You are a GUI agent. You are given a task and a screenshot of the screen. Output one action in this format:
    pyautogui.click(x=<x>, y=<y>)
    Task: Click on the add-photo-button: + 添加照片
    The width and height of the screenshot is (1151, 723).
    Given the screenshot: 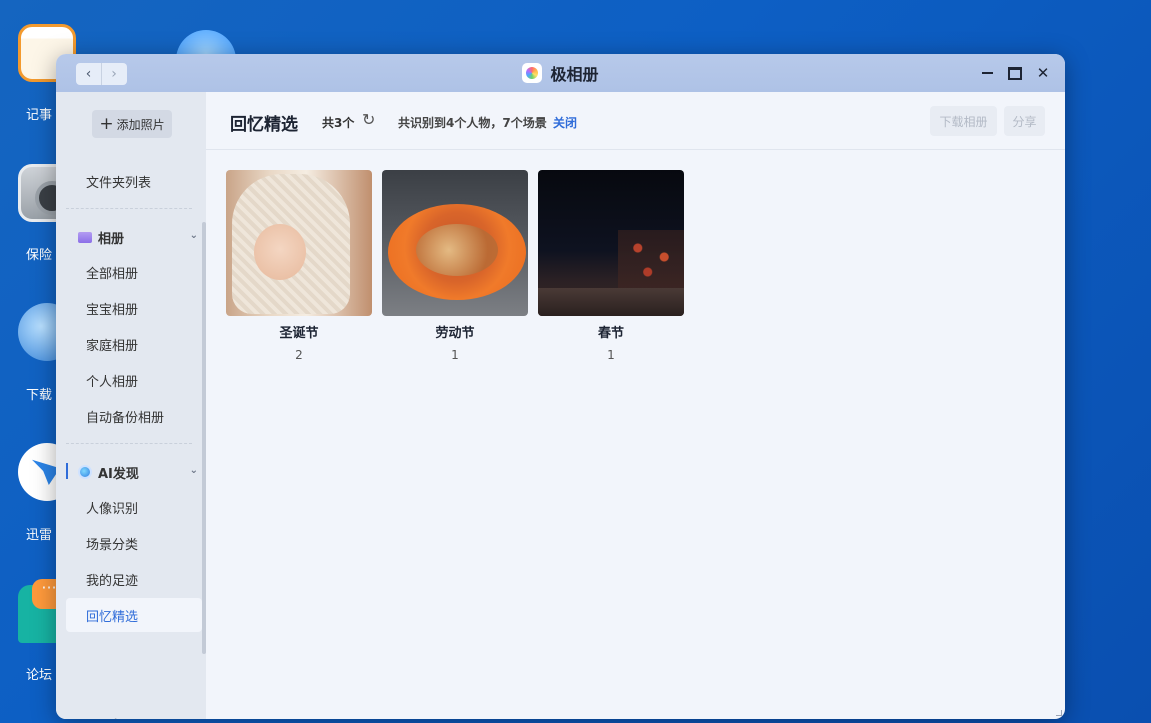 What is the action you would take?
    pyautogui.click(x=132, y=124)
    